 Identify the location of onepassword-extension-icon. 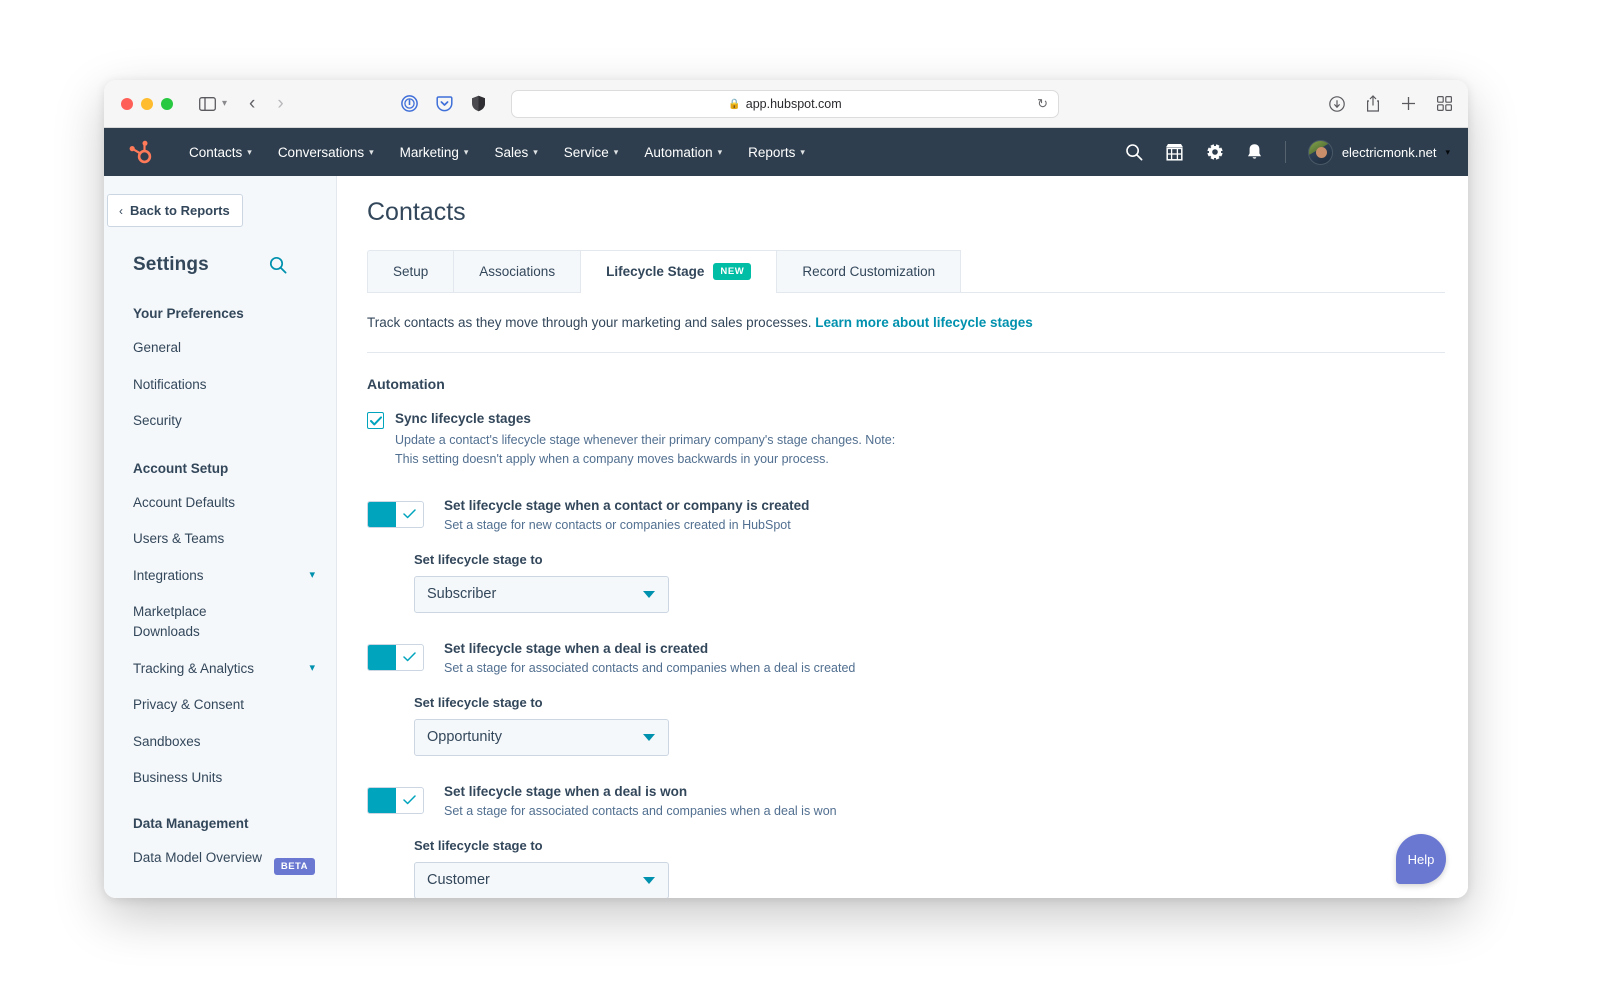
(409, 103).